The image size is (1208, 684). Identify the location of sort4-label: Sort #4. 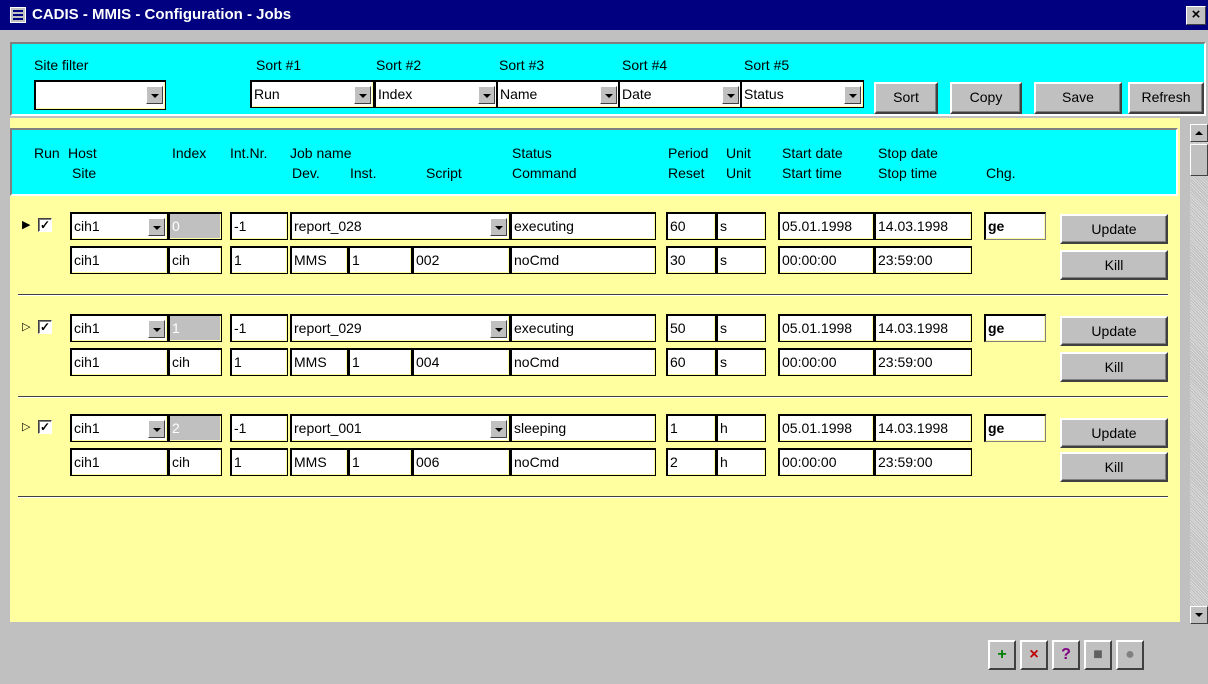
(645, 65).